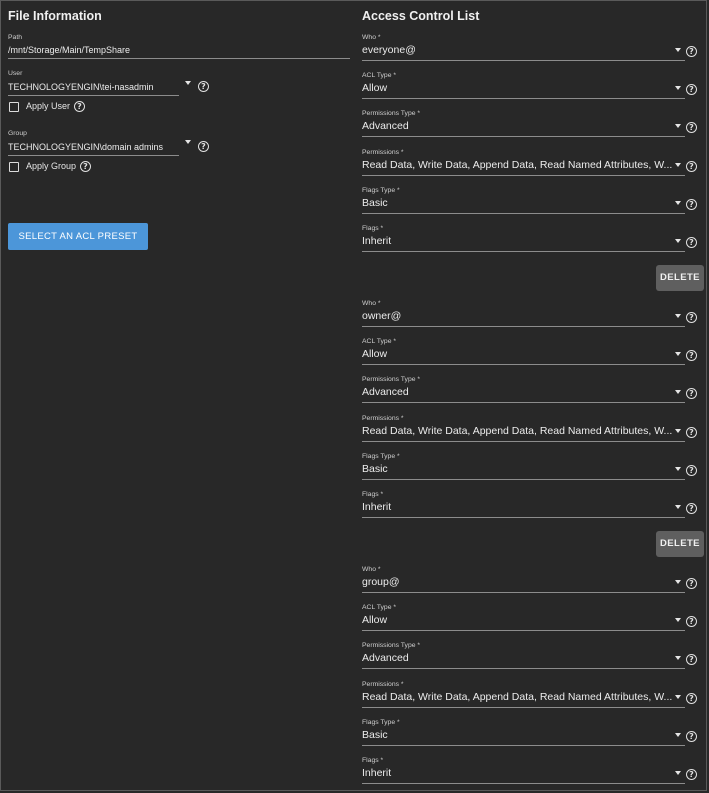 The image size is (709, 793). Describe the element at coordinates (377, 507) in the screenshot. I see `flags-value: Inherit` at that location.